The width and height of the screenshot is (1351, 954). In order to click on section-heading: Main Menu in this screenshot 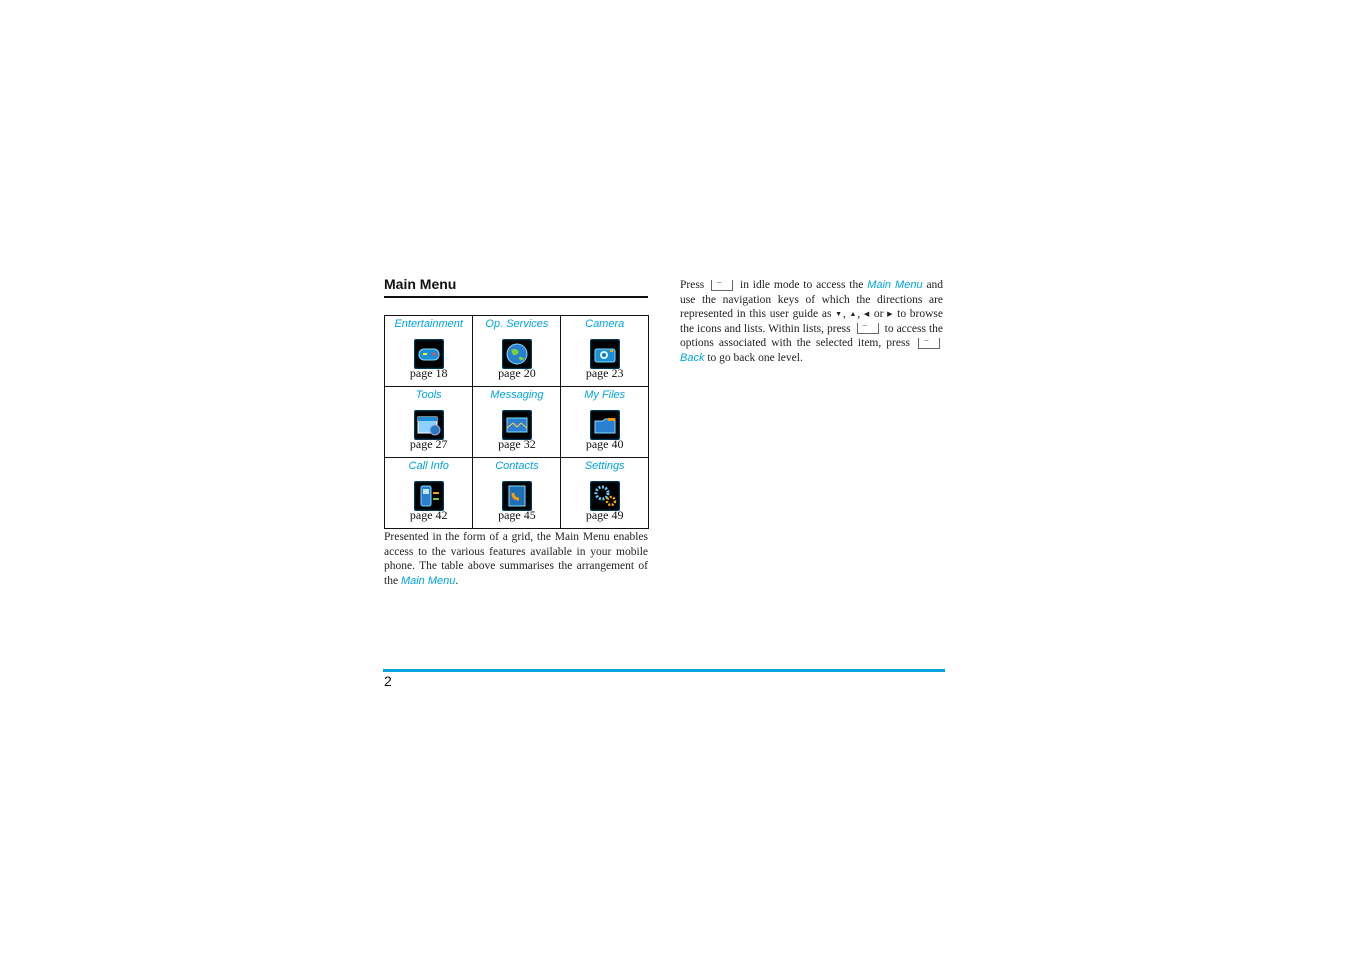, I will do `click(516, 287)`.